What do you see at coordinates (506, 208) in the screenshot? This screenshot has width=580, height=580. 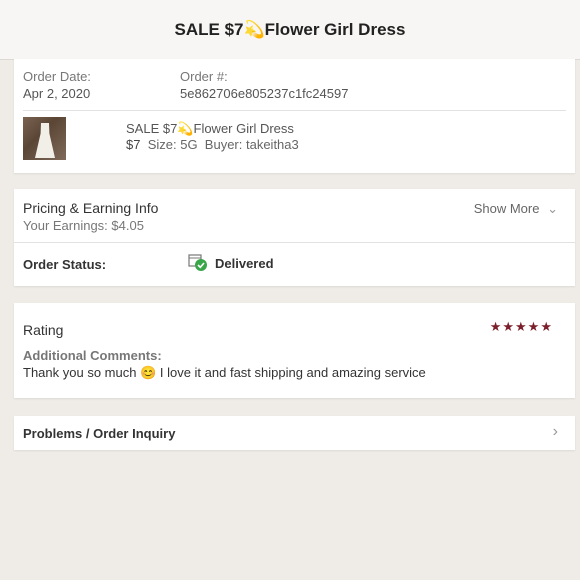 I see `show-more-label: Show More` at bounding box center [506, 208].